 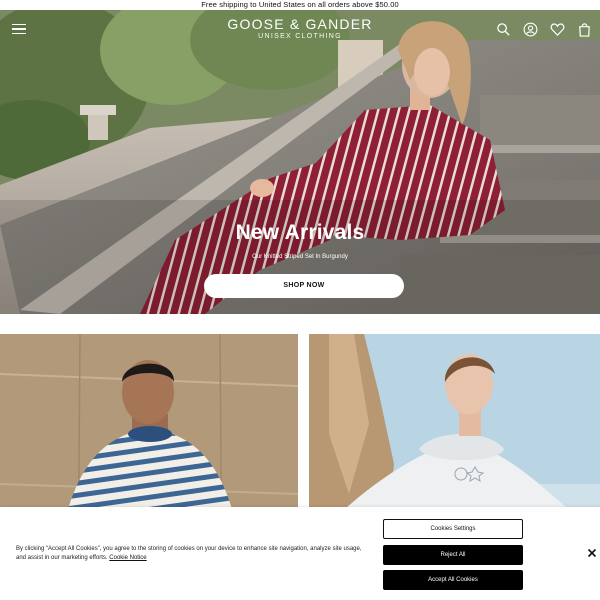 I want to click on close-icon, so click(x=592, y=553).